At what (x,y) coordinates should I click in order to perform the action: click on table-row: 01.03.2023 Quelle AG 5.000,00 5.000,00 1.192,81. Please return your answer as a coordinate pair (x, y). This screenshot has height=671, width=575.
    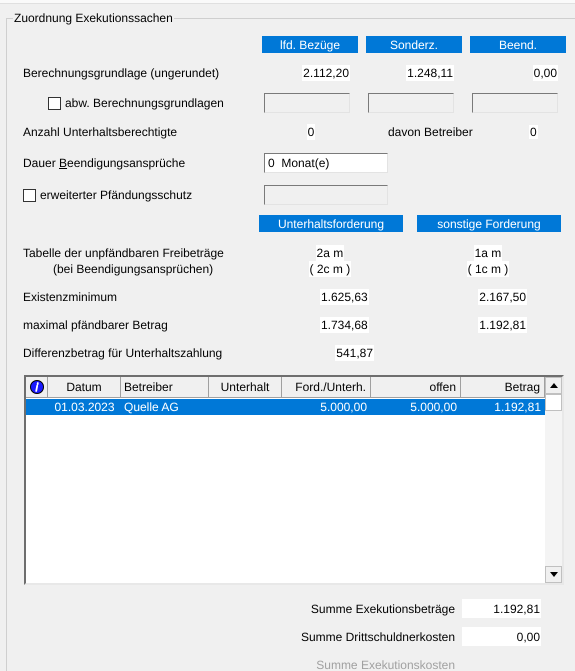
    Looking at the image, I should click on (285, 407).